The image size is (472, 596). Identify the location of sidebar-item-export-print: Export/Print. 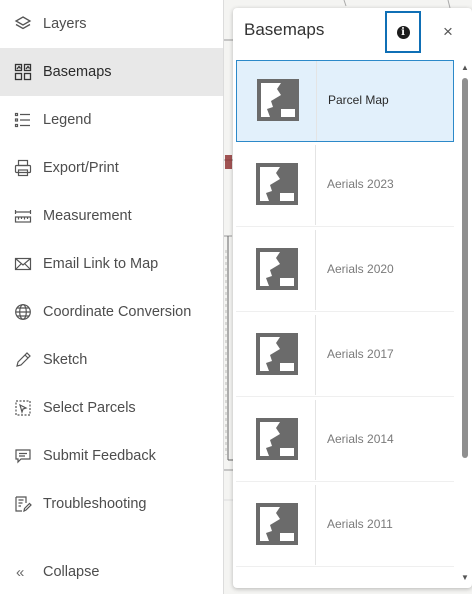
(111, 168).